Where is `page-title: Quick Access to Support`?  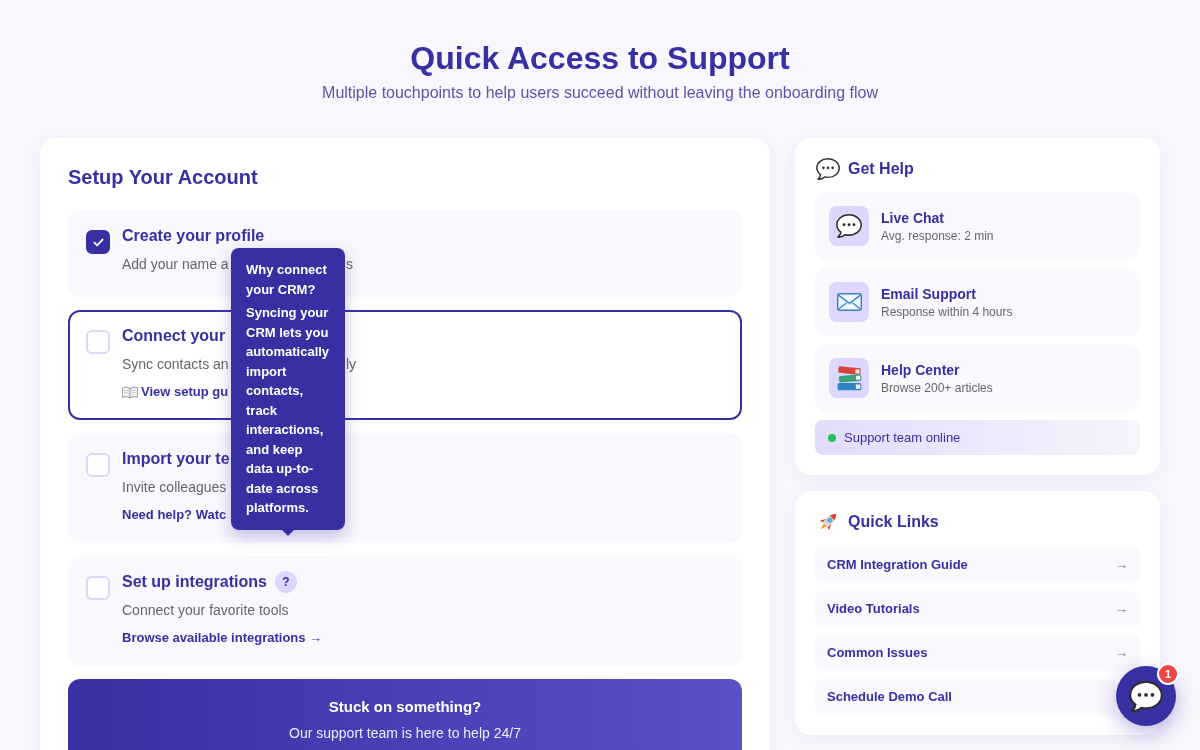 page-title: Quick Access to Support is located at coordinates (600, 58).